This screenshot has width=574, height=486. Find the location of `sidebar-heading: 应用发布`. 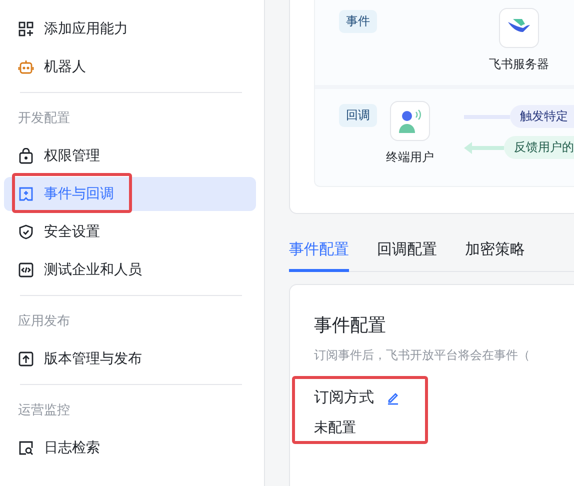

sidebar-heading: 应用发布 is located at coordinates (44, 322).